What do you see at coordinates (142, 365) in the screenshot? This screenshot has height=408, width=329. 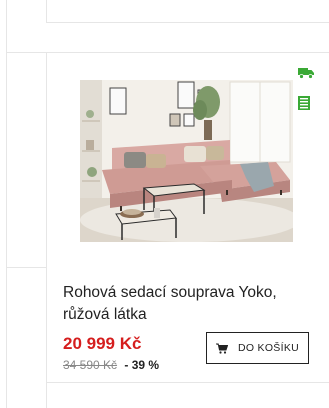 I see `discount-badge: - 39 %` at bounding box center [142, 365].